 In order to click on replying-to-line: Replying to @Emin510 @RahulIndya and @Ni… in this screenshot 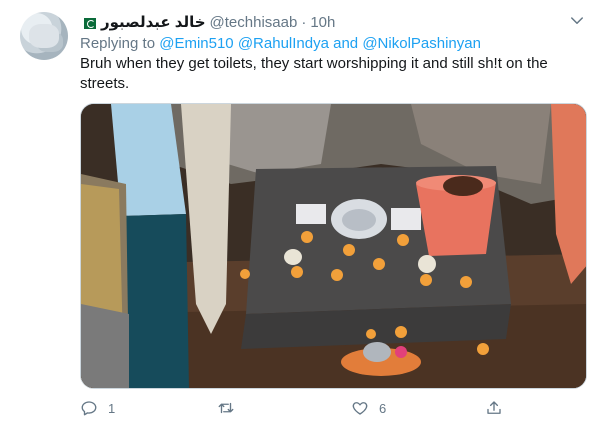, I will do `click(280, 44)`.